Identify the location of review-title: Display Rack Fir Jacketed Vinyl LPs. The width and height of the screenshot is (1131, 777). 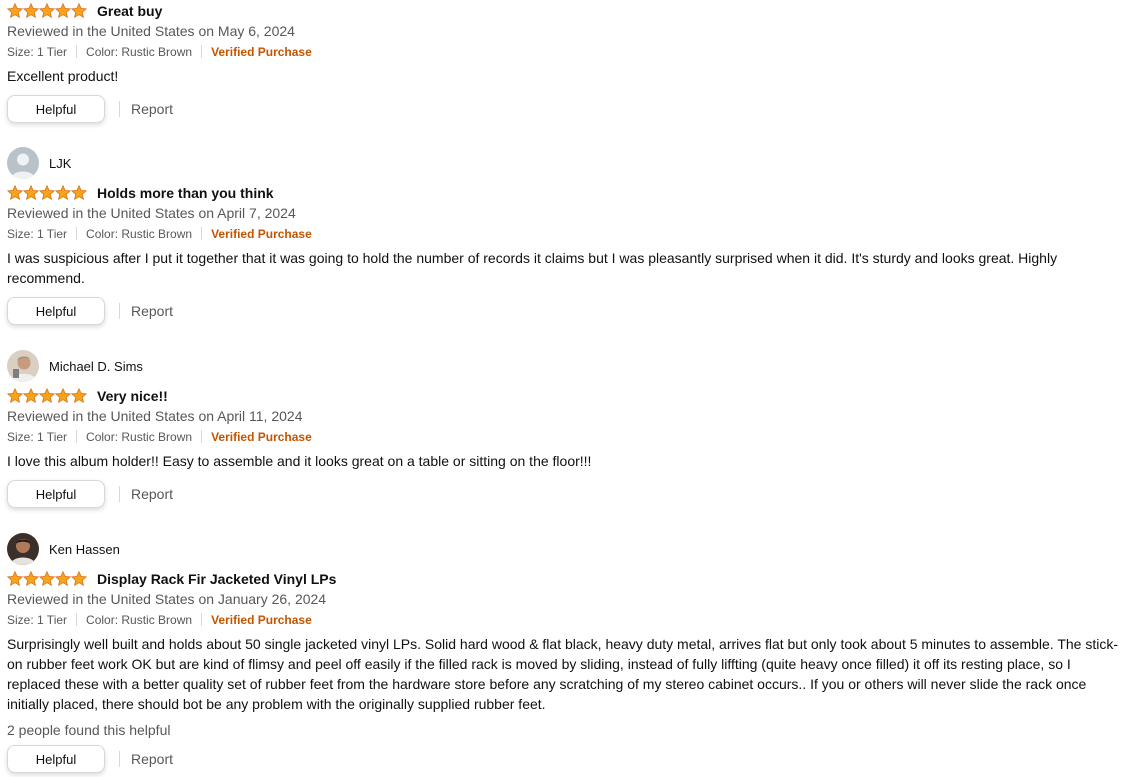
(216, 579).